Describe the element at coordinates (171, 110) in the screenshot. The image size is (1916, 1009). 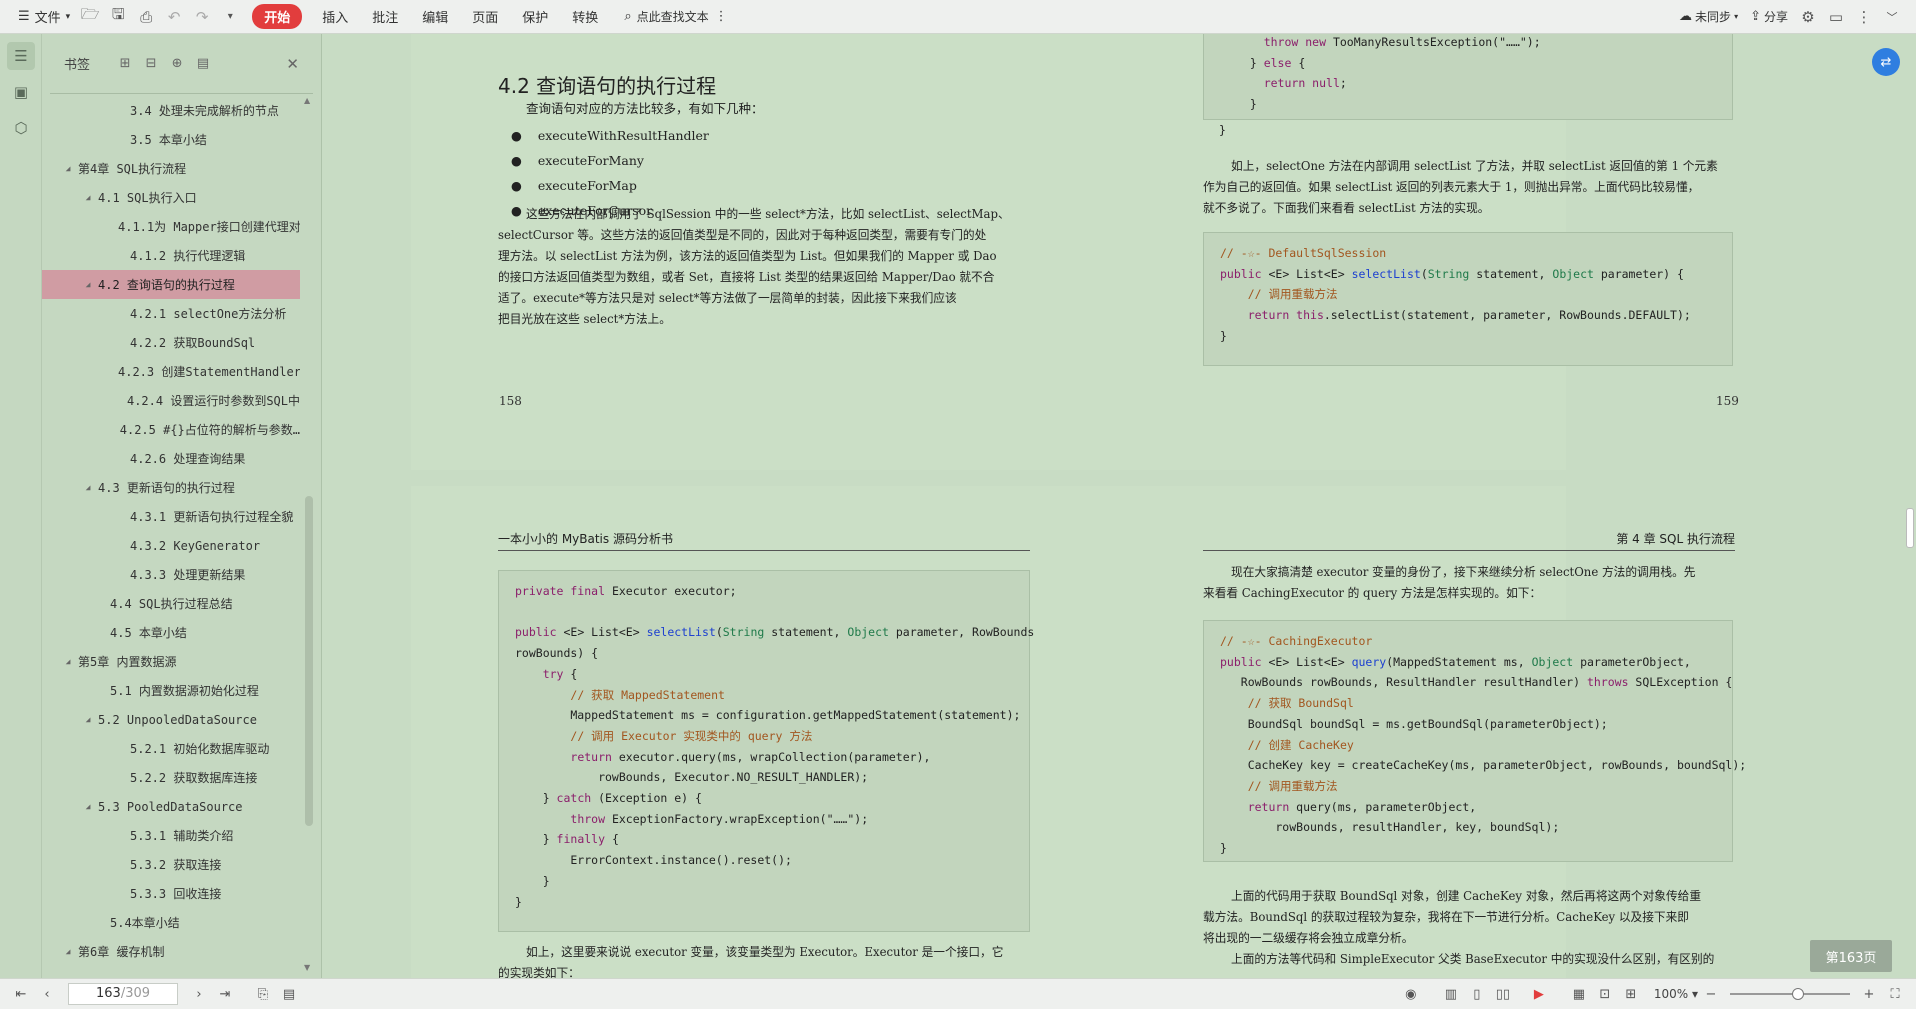
I see `toc-item: 3.4 处理未完成解析的节点` at that location.